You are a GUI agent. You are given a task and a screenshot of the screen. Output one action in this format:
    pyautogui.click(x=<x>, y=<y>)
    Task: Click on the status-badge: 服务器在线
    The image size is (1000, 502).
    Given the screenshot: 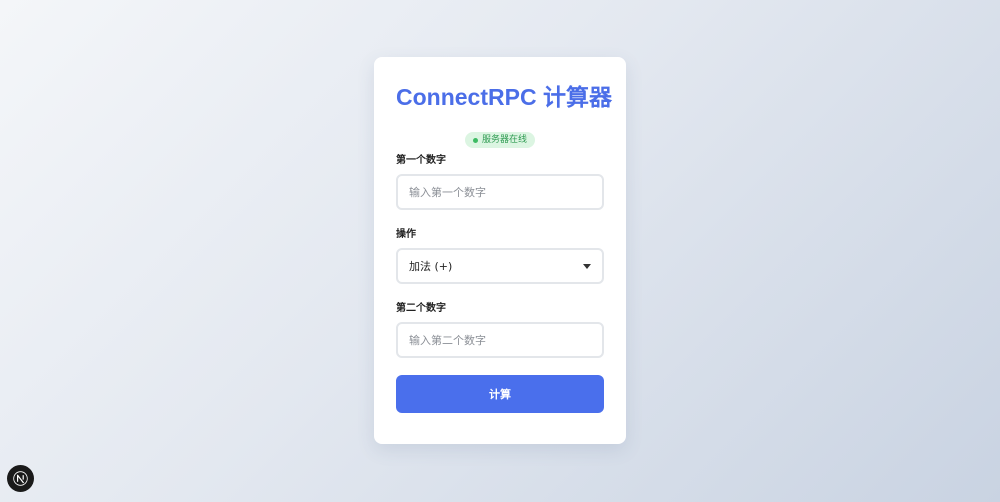 What is the action you would take?
    pyautogui.click(x=499, y=140)
    